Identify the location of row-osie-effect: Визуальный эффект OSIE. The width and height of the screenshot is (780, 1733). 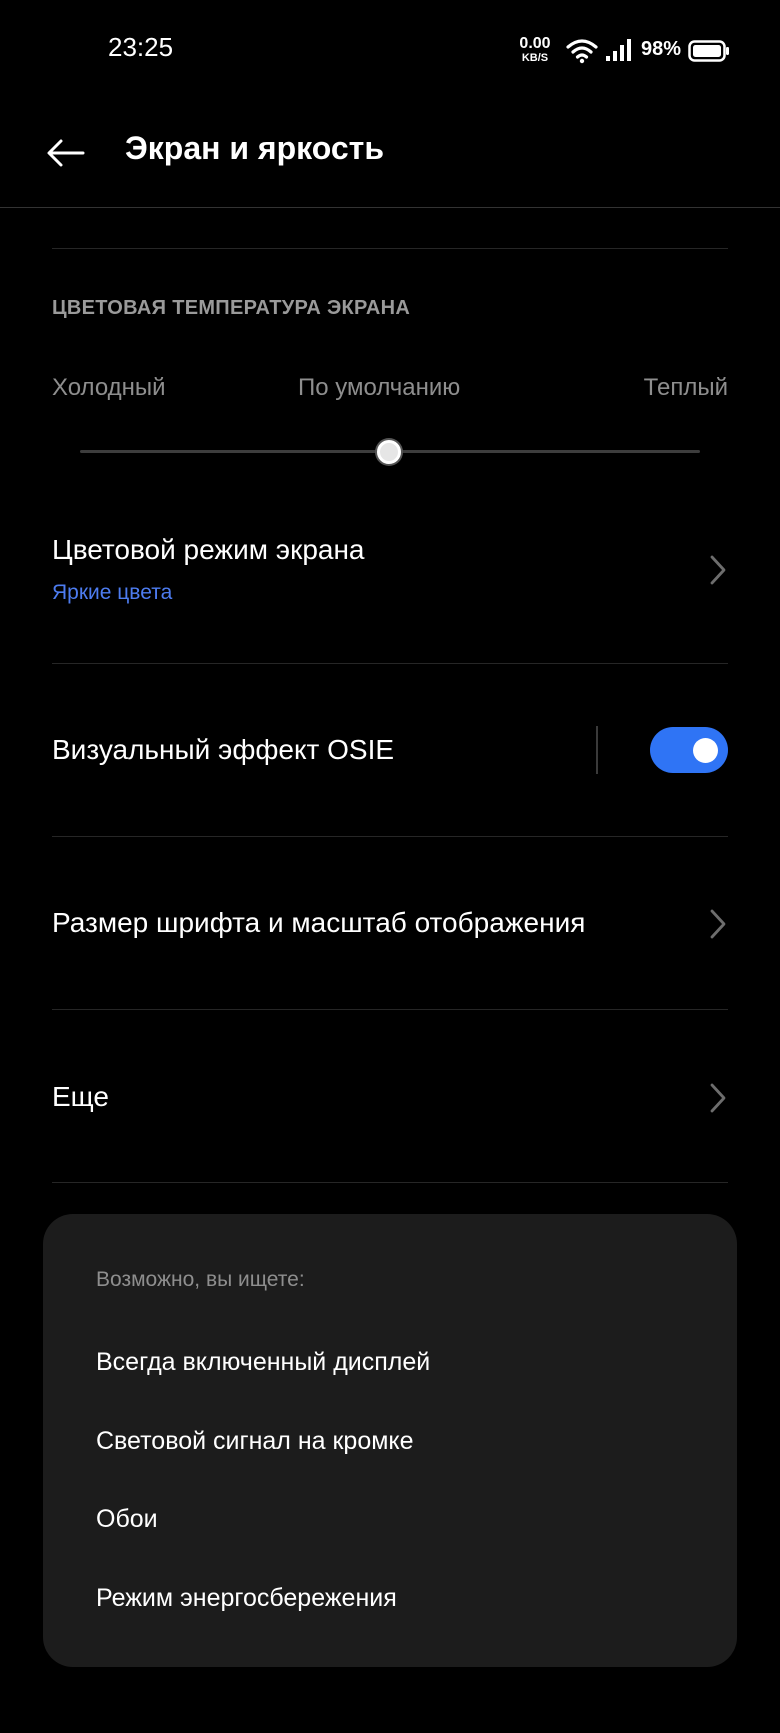
(223, 749).